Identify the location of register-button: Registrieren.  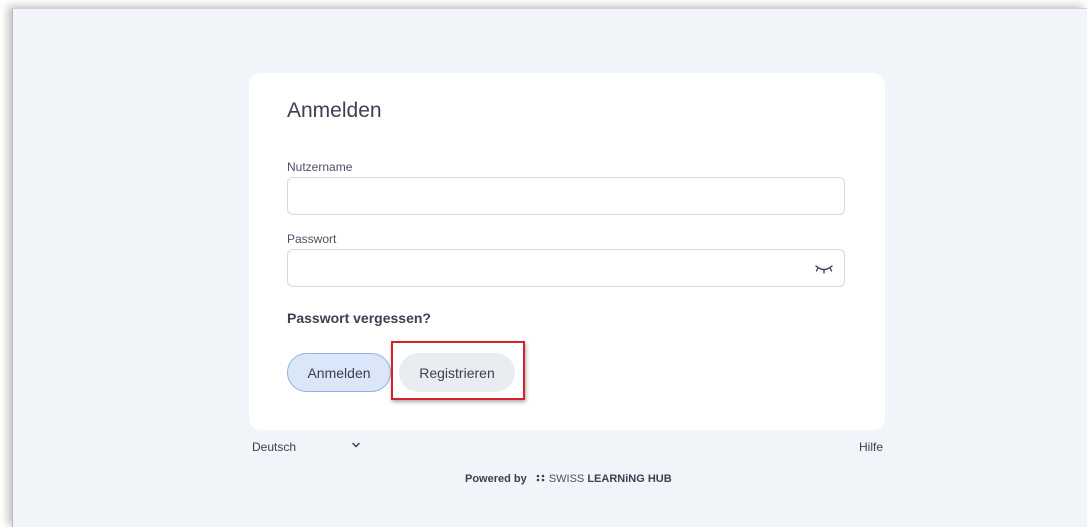
(457, 372).